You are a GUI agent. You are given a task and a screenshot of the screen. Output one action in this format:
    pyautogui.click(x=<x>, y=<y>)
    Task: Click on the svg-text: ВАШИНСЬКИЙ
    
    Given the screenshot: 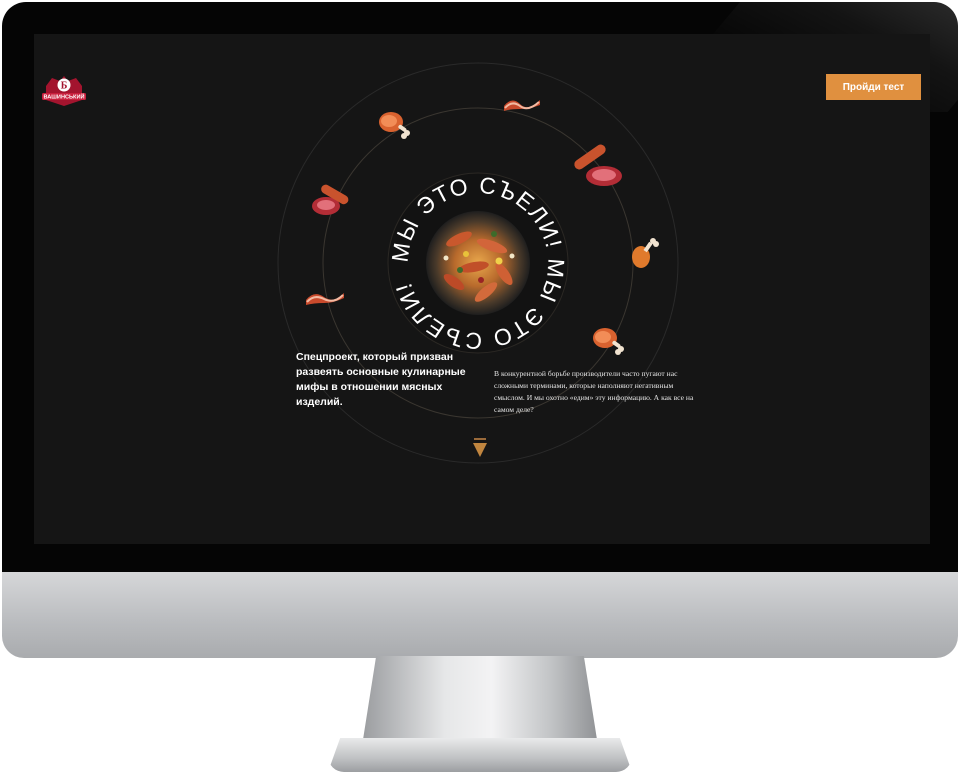 What is the action you would take?
    pyautogui.click(x=64, y=97)
    